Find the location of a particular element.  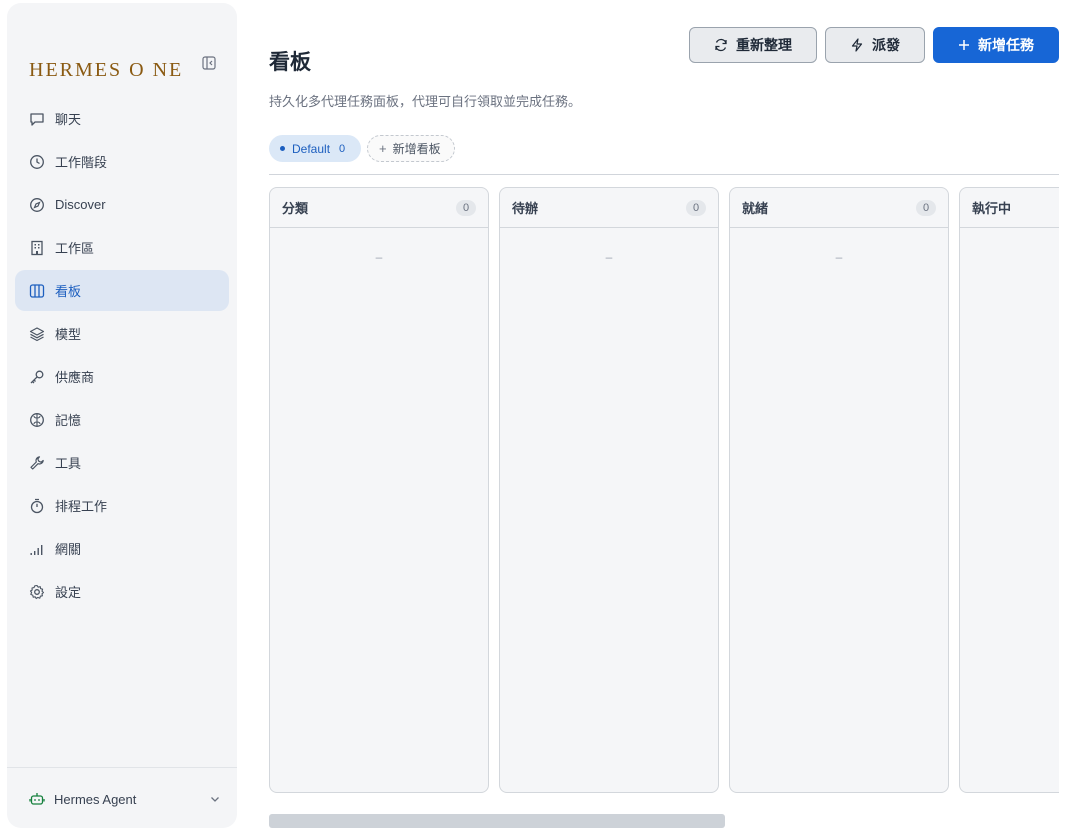

sidebar-item-gateway: 網關 is located at coordinates (122, 548).